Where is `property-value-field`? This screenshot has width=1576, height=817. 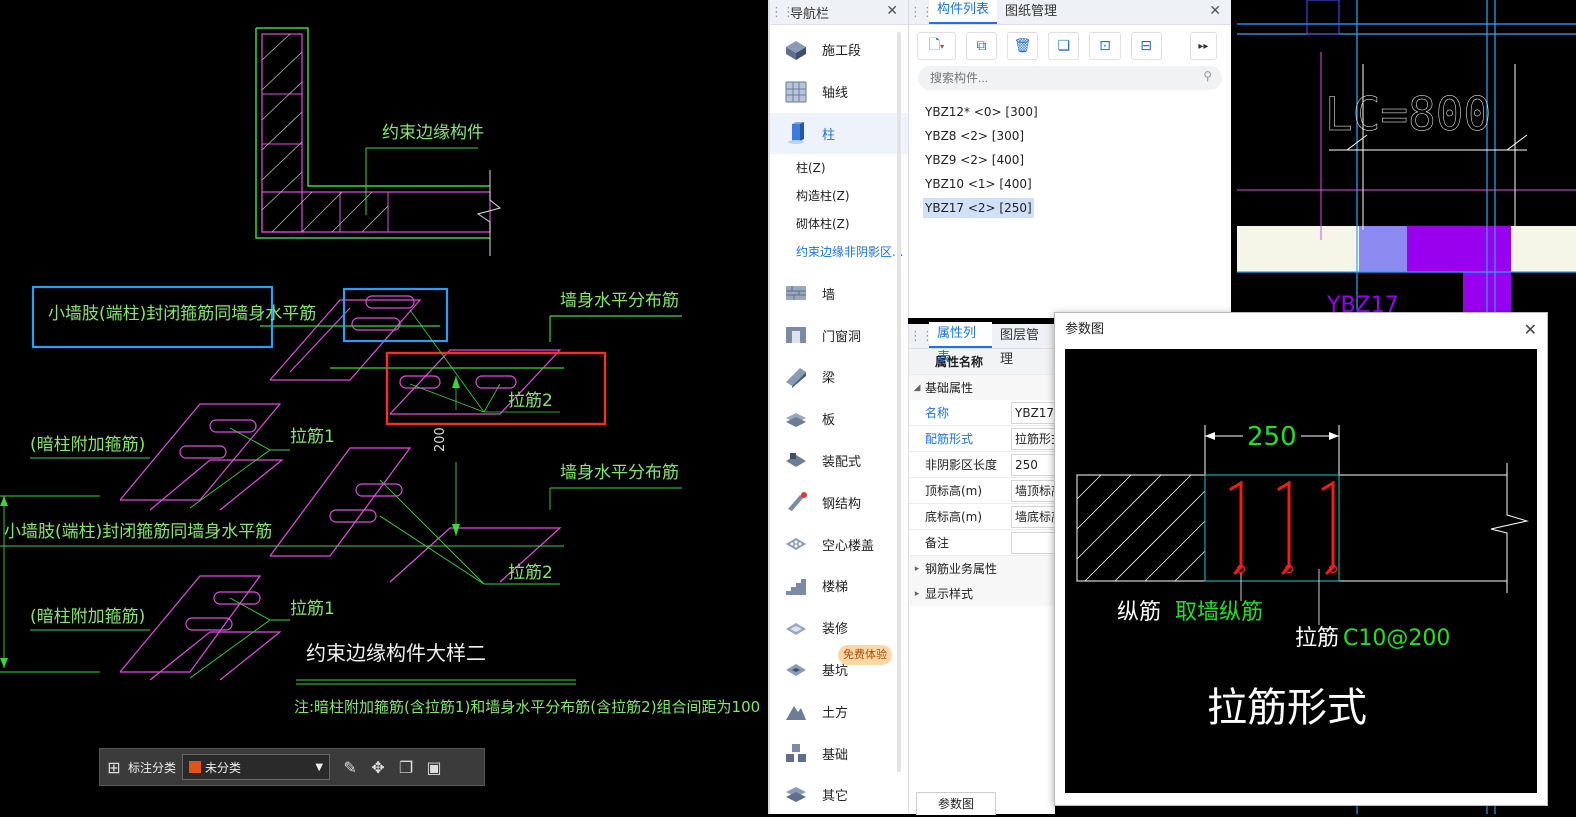 property-value-field is located at coordinates (1033, 542).